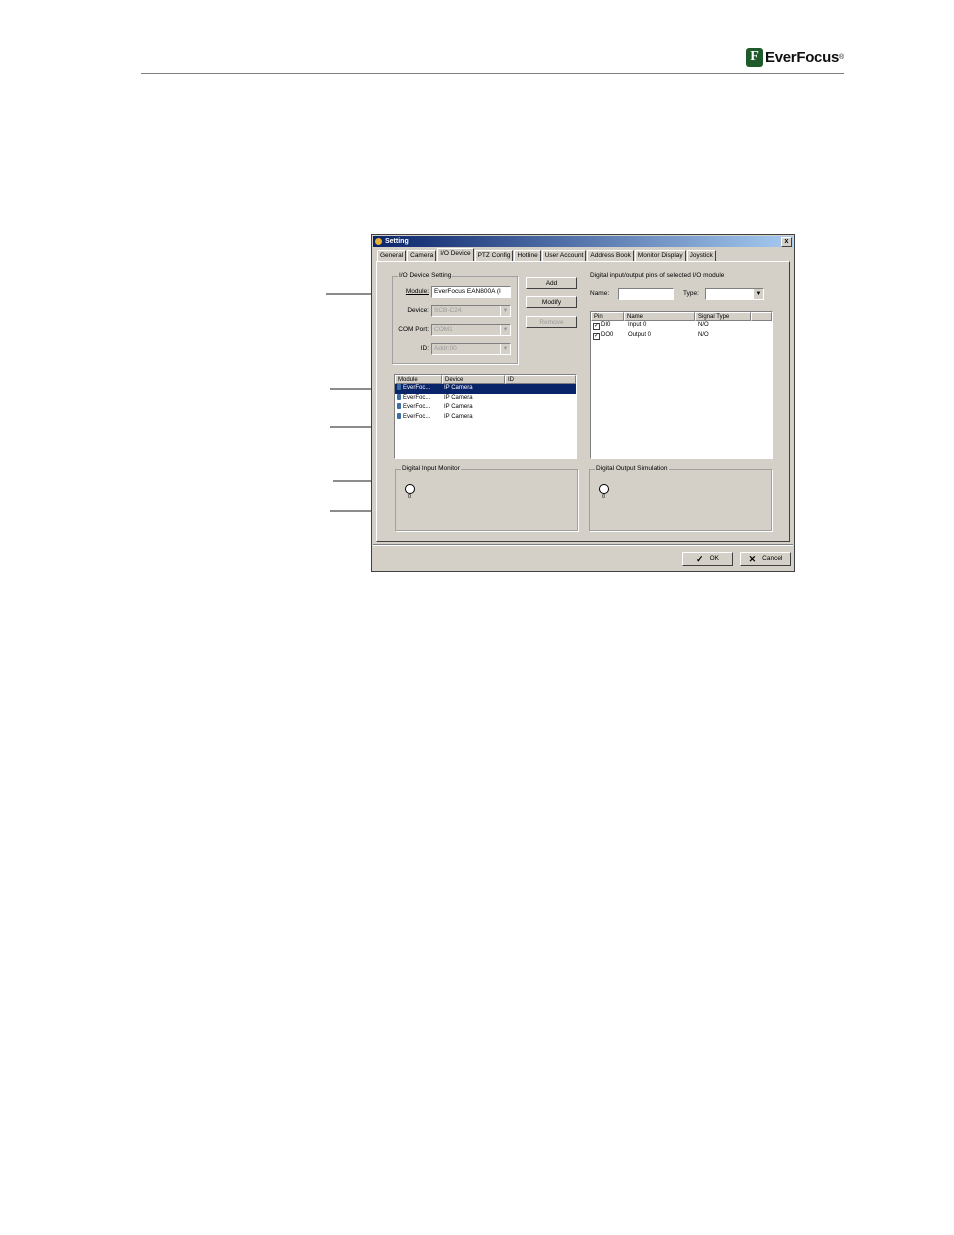 This screenshot has width=954, height=1235. Describe the element at coordinates (660, 255) in the screenshot. I see `tab-monitor-display: Monitor Display` at that location.